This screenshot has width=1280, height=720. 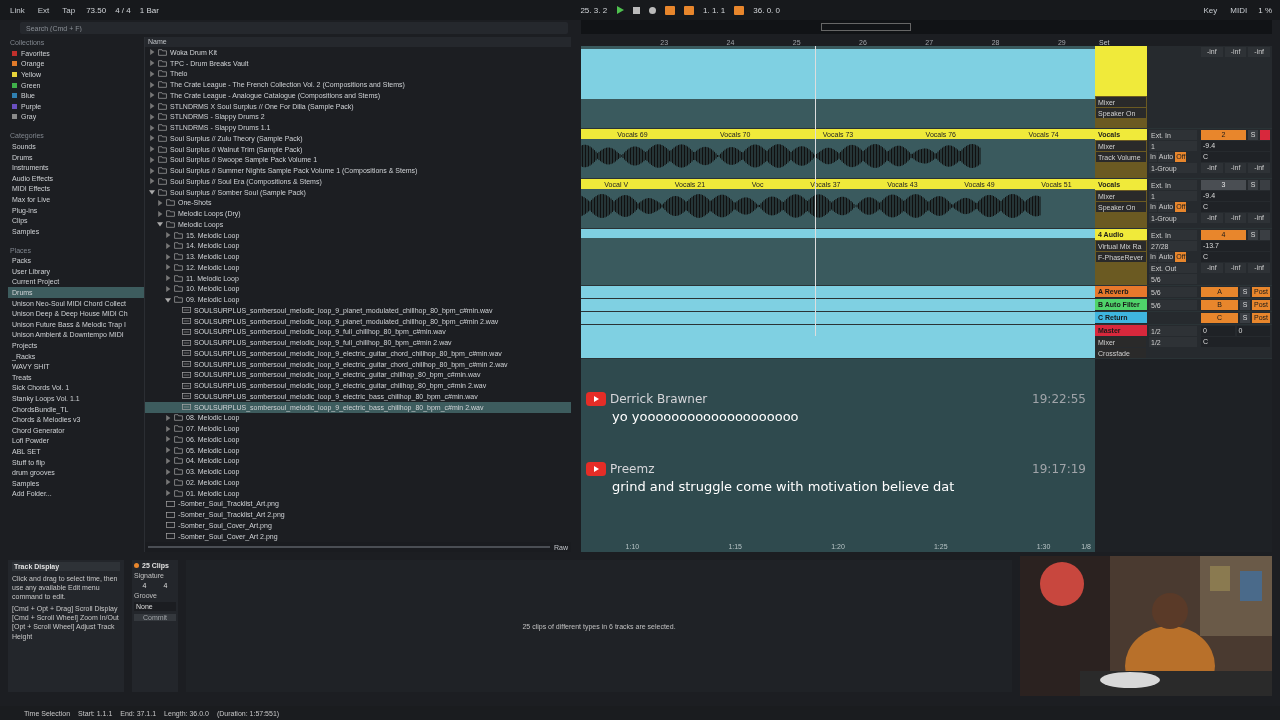 What do you see at coordinates (1059, 469) in the screenshot?
I see `chat-time: 19:17:19` at bounding box center [1059, 469].